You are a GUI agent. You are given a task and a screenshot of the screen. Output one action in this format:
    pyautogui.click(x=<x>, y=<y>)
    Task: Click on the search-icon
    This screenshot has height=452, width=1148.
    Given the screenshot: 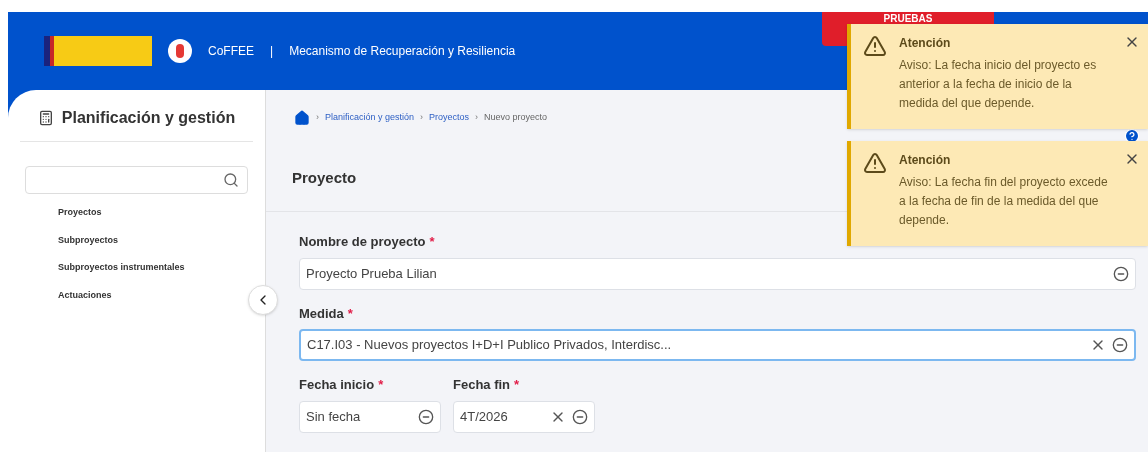 What is the action you would take?
    pyautogui.click(x=231, y=180)
    